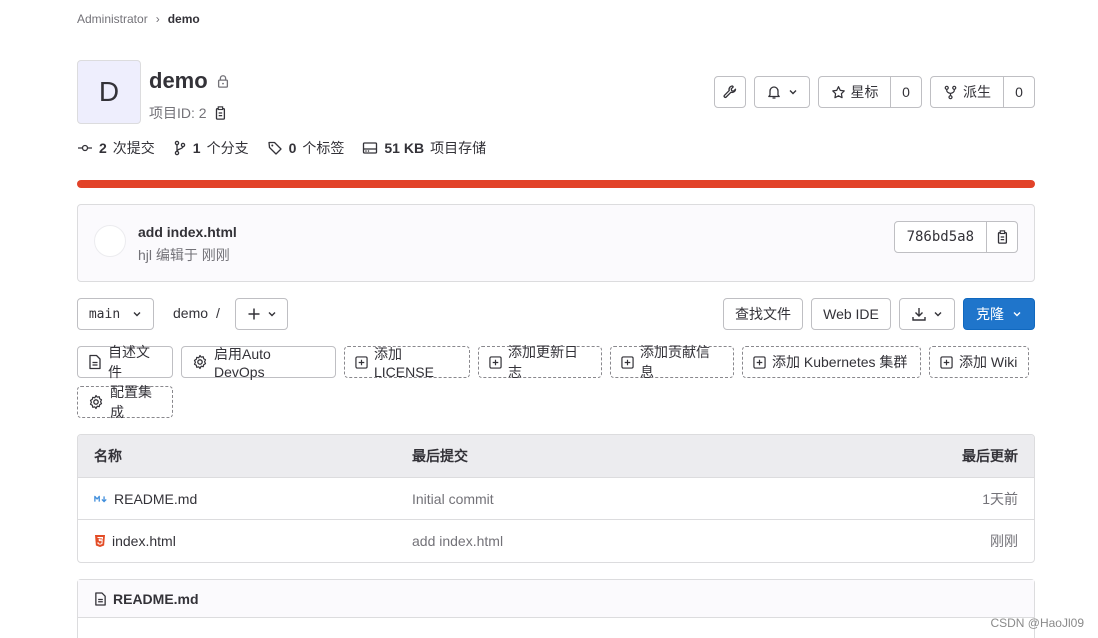 Image resolution: width=1098 pixels, height=638 pixels. What do you see at coordinates (940, 237) in the screenshot?
I see `commit-sha: 786bd5a8` at bounding box center [940, 237].